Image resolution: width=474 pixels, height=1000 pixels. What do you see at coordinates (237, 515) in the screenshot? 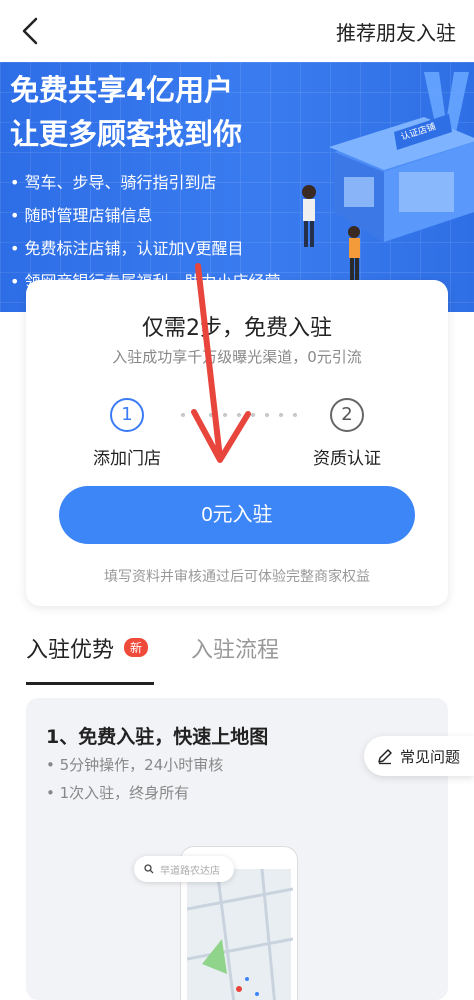
I see `free-join-button: 0元入驻` at bounding box center [237, 515].